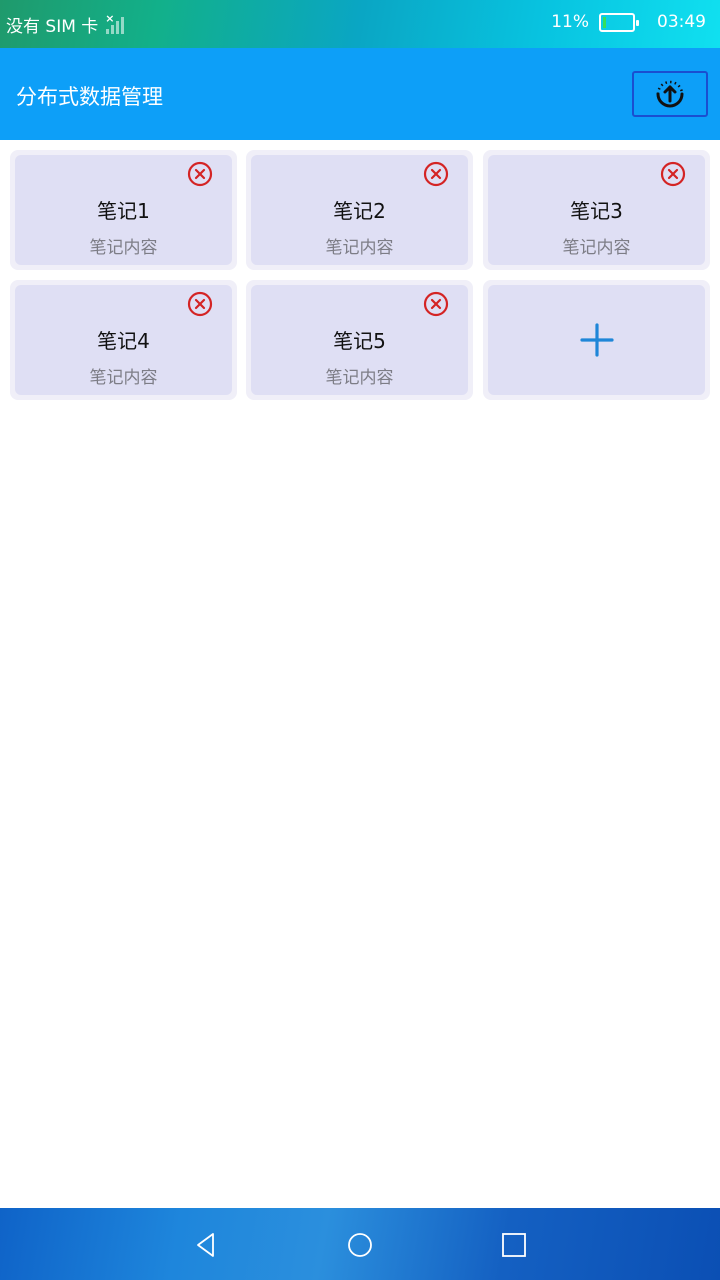 This screenshot has width=720, height=1280. What do you see at coordinates (681, 22) in the screenshot?
I see `clock: 03:49` at bounding box center [681, 22].